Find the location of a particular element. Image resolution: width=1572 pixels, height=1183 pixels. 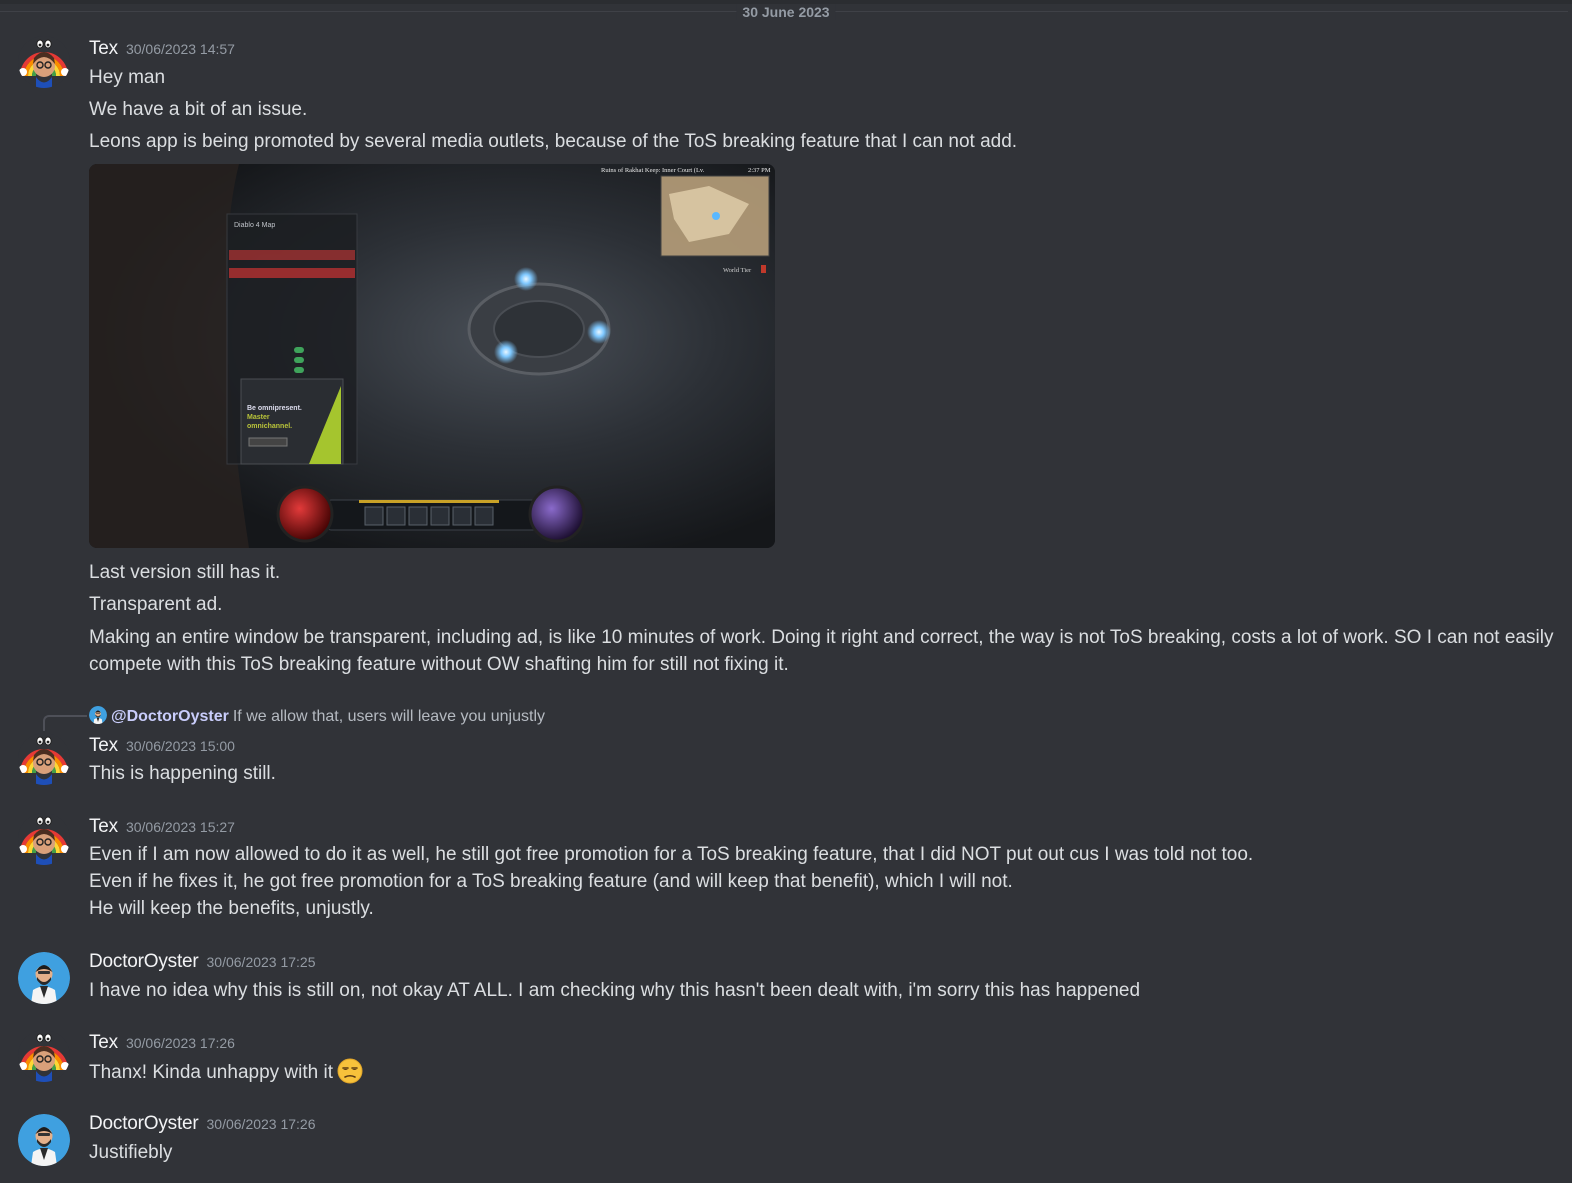

ad-line-1: Be omnipresent. is located at coordinates (274, 408).